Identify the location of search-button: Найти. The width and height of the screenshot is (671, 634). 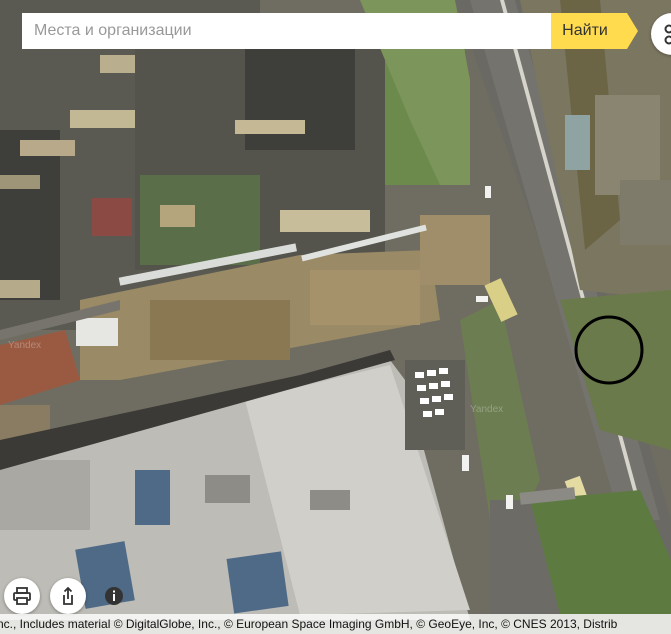
(594, 31).